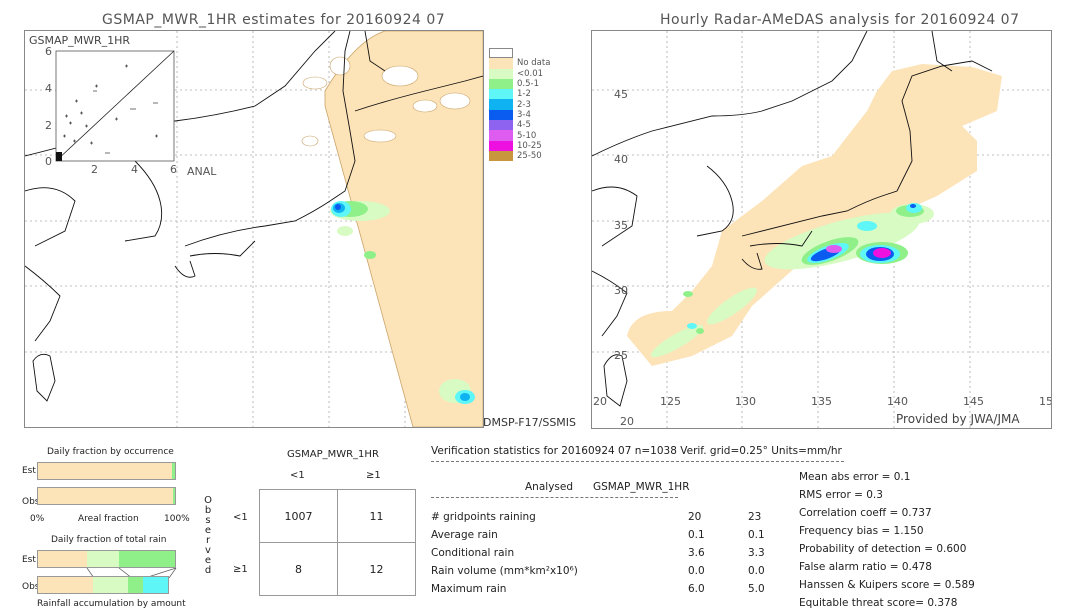 The width and height of the screenshot is (1080, 612). What do you see at coordinates (373, 475) in the screenshot?
I see `col-header-ge1: ≥1` at bounding box center [373, 475].